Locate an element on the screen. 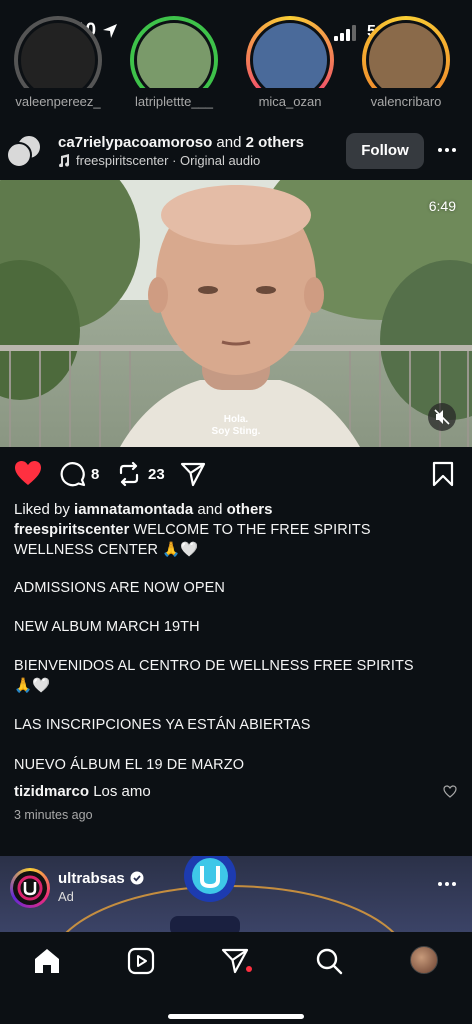  comment-username: tizidmarco is located at coordinates (51, 791).